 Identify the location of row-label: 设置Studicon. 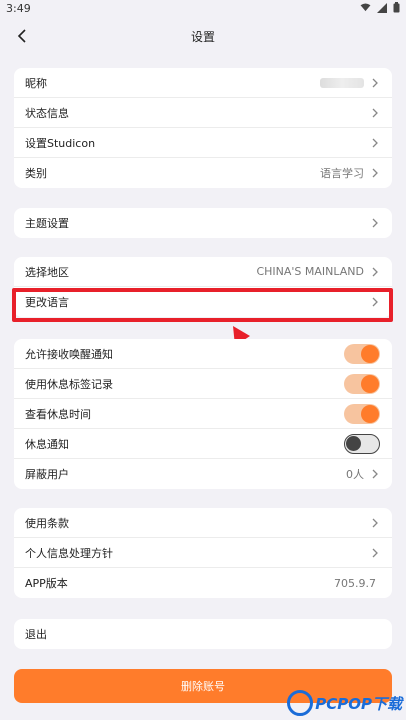
(60, 143).